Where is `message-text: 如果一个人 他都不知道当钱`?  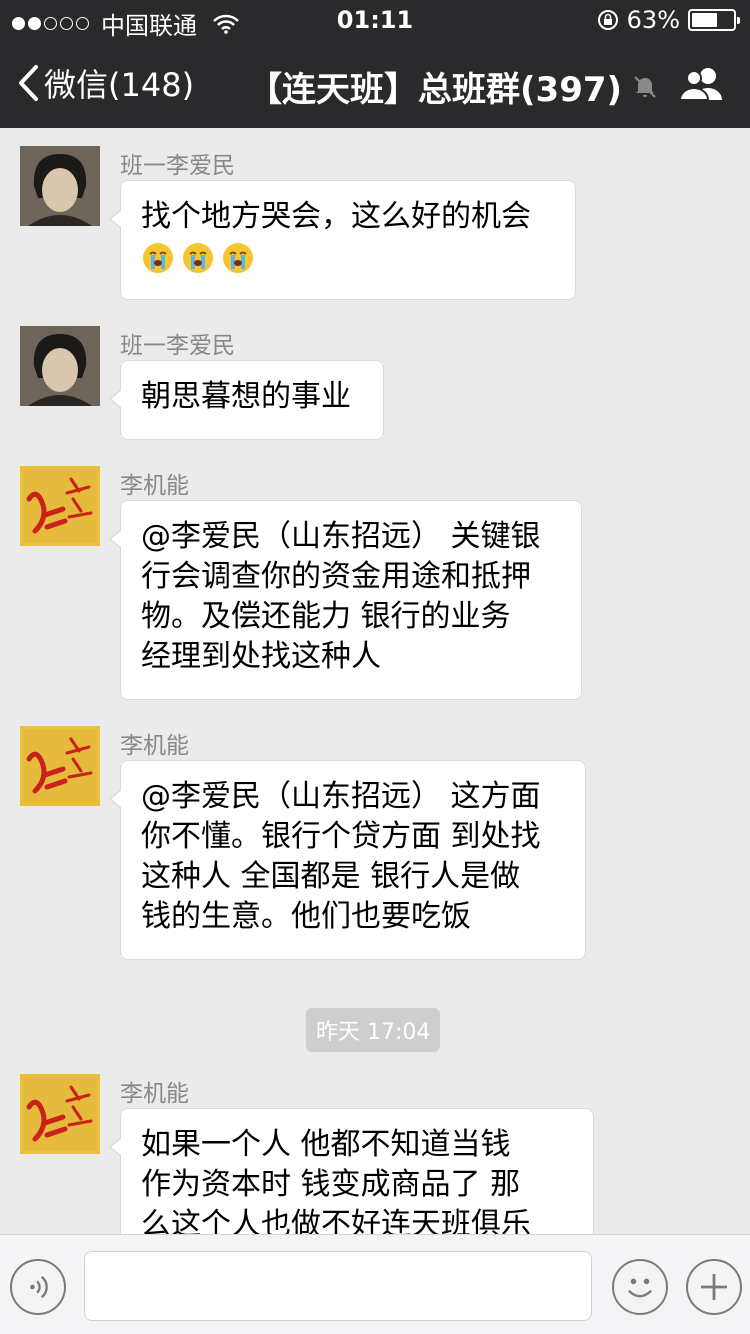
message-text: 如果一个人 他都不知道当钱 is located at coordinates (326, 1144).